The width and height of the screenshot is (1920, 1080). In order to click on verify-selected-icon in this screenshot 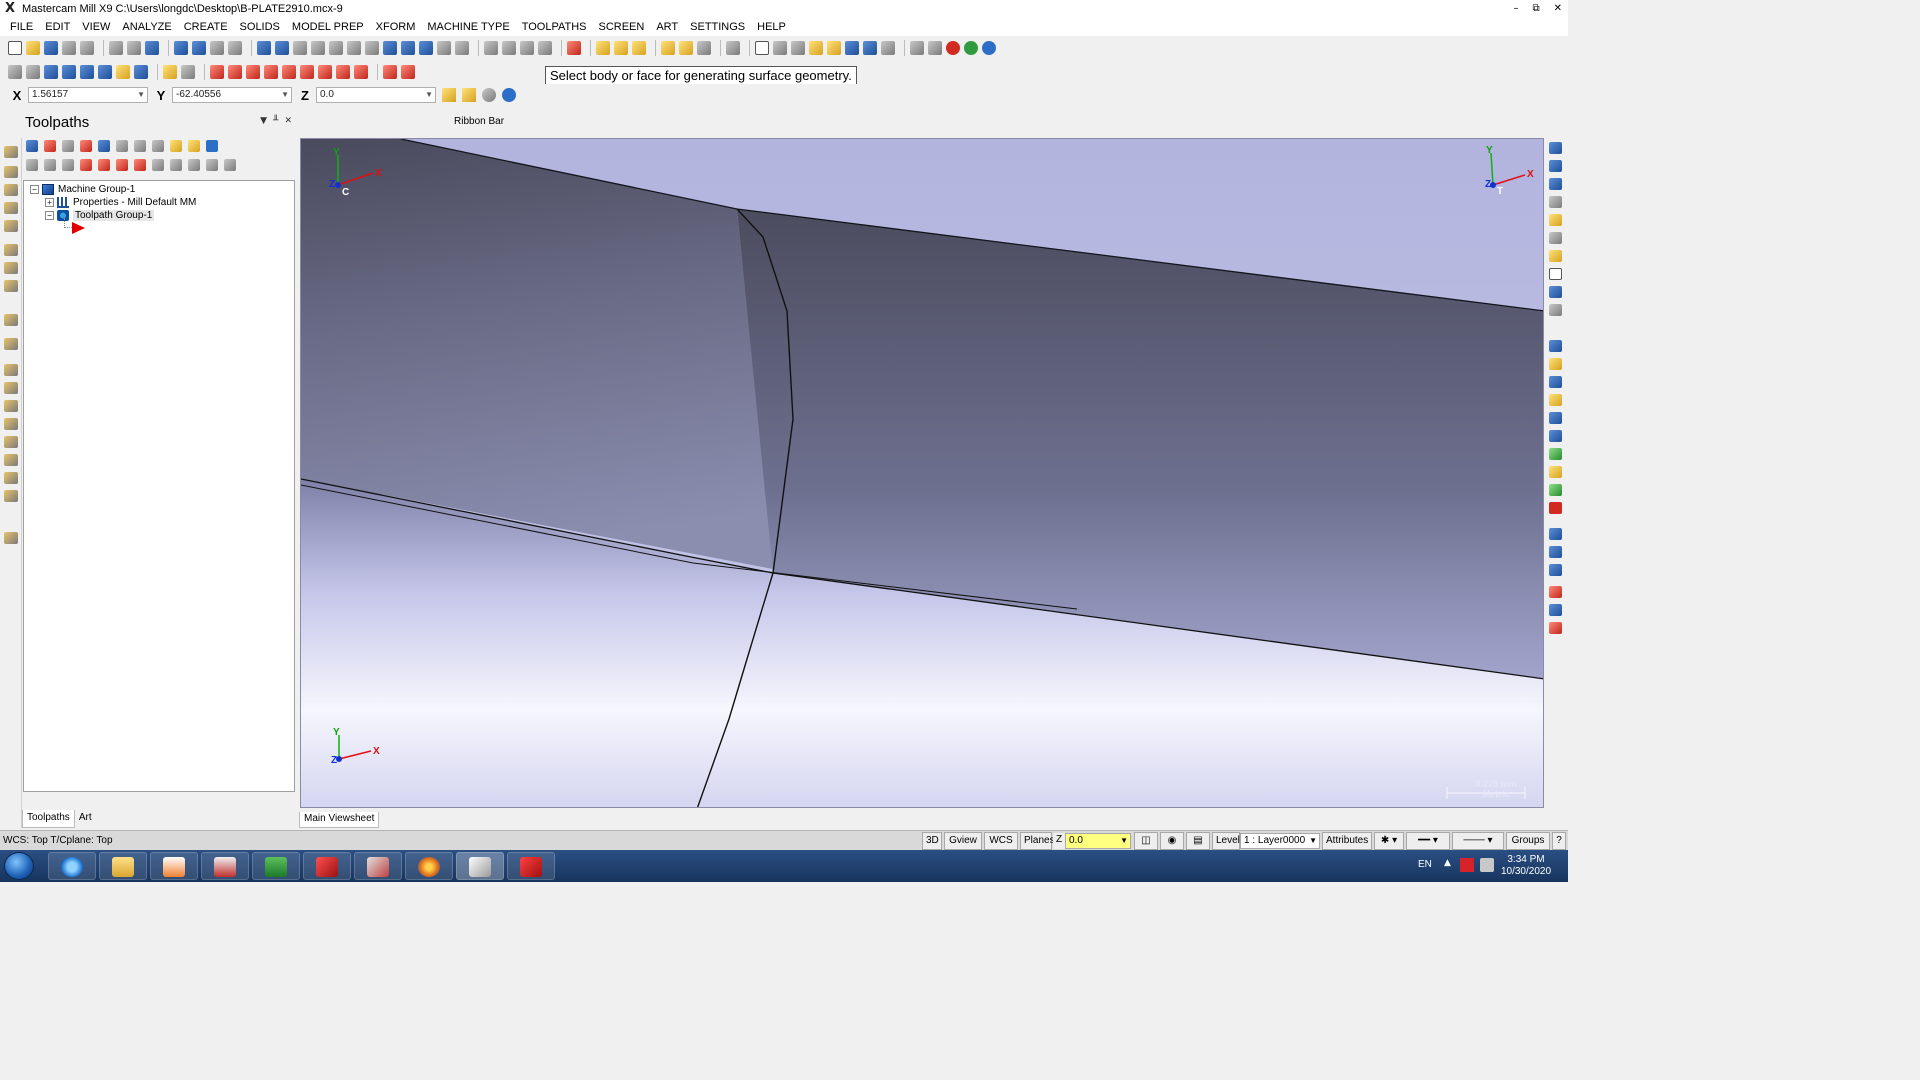, I will do `click(122, 145)`.